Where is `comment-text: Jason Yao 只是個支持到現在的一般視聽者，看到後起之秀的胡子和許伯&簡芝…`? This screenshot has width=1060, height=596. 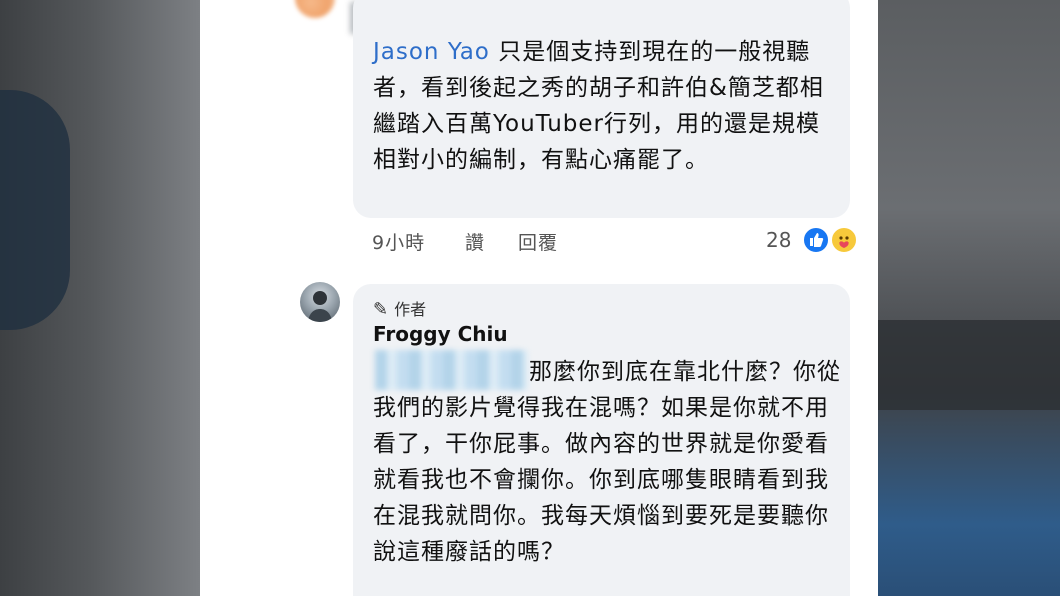 comment-text: Jason Yao 只是個支持到現在的一般視聽者，看到後起之秀的胡子和許伯&簡芝… is located at coordinates (608, 106).